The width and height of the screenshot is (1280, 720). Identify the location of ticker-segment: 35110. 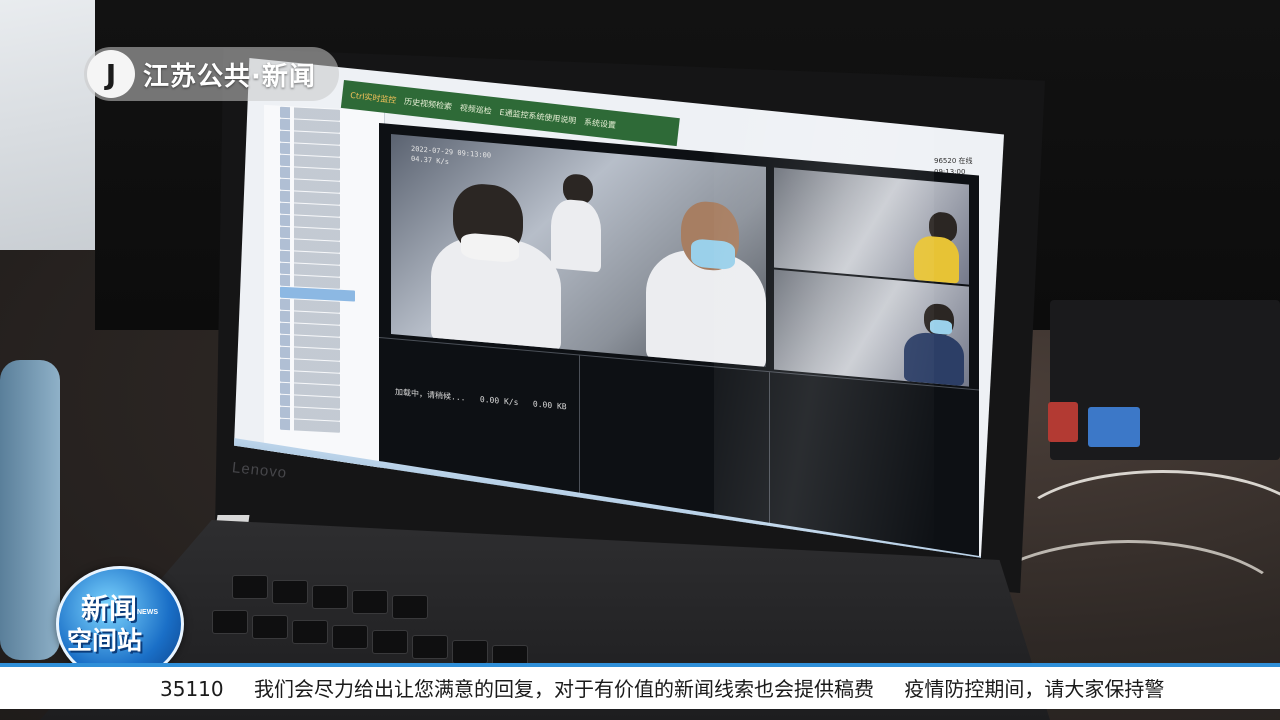
(192, 689).